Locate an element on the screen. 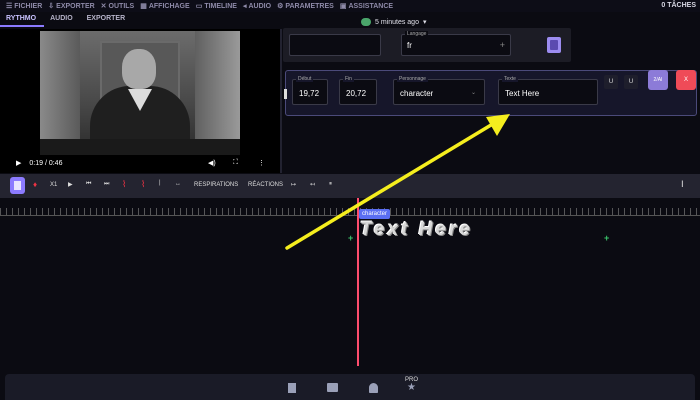 The width and height of the screenshot is (700, 400). pro-button: PRO ★ is located at coordinates (411, 385).